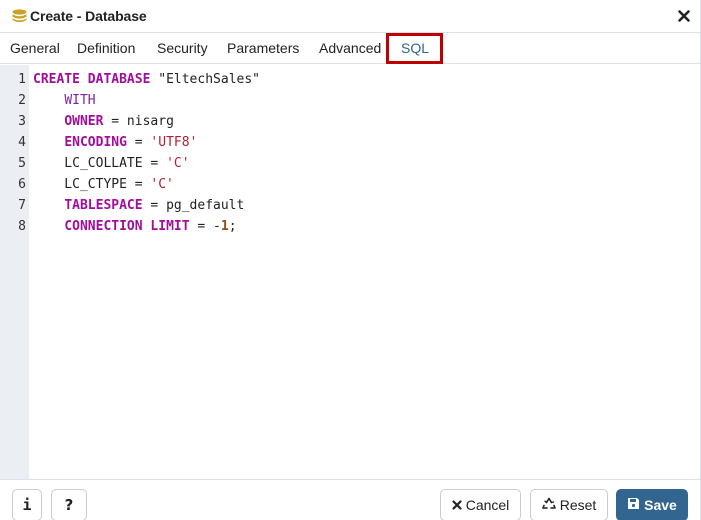  I want to click on save-label: Save, so click(660, 505).